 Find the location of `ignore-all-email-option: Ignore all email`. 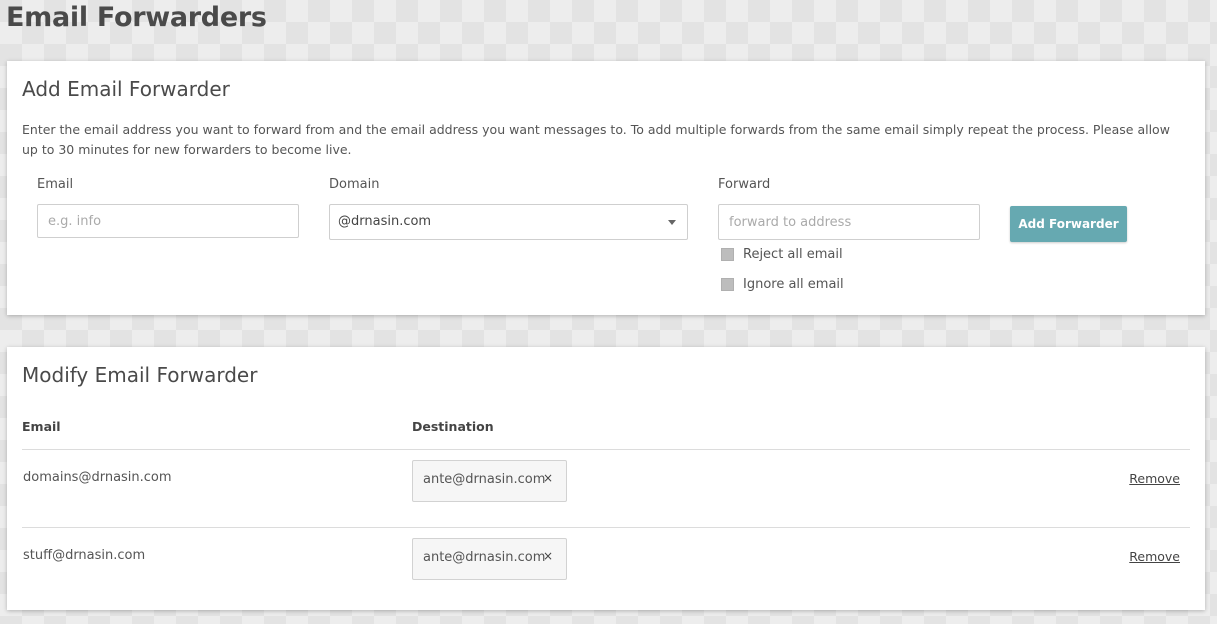

ignore-all-email-option: Ignore all email is located at coordinates (782, 284).